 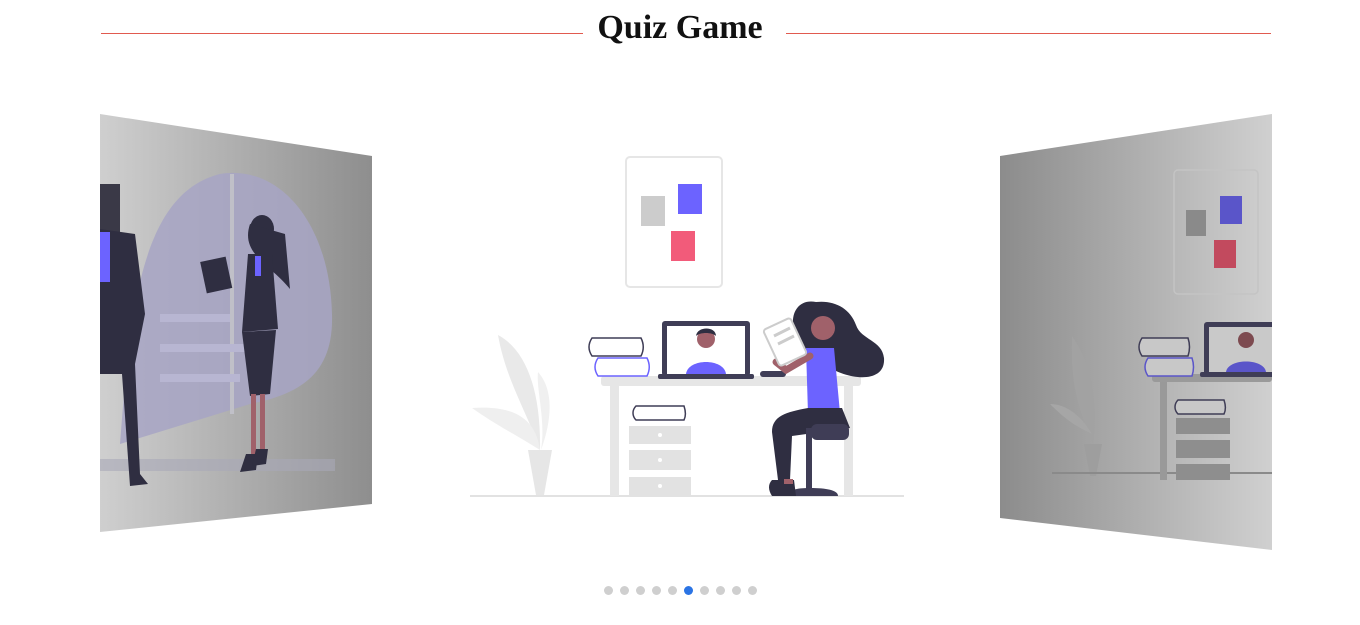 I want to click on carousel-slide-prev, so click(x=236, y=323).